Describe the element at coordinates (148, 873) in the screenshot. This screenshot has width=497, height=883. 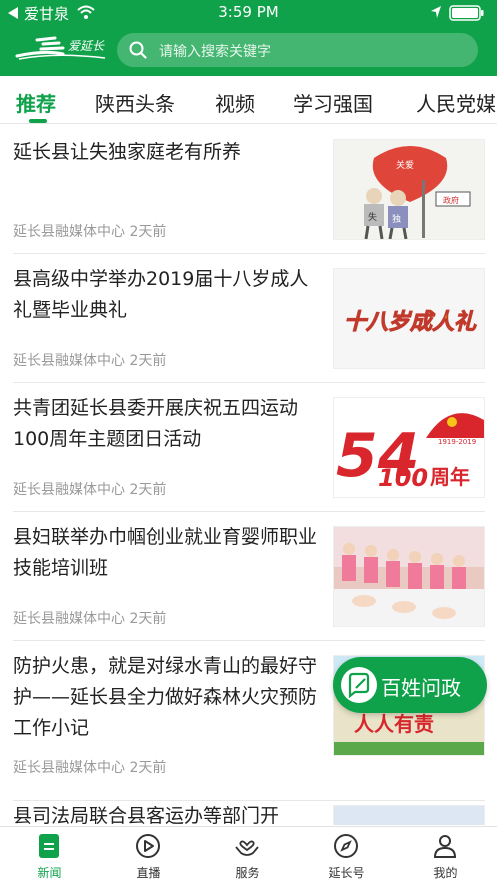
I see `nav-live-label: 直播` at that location.